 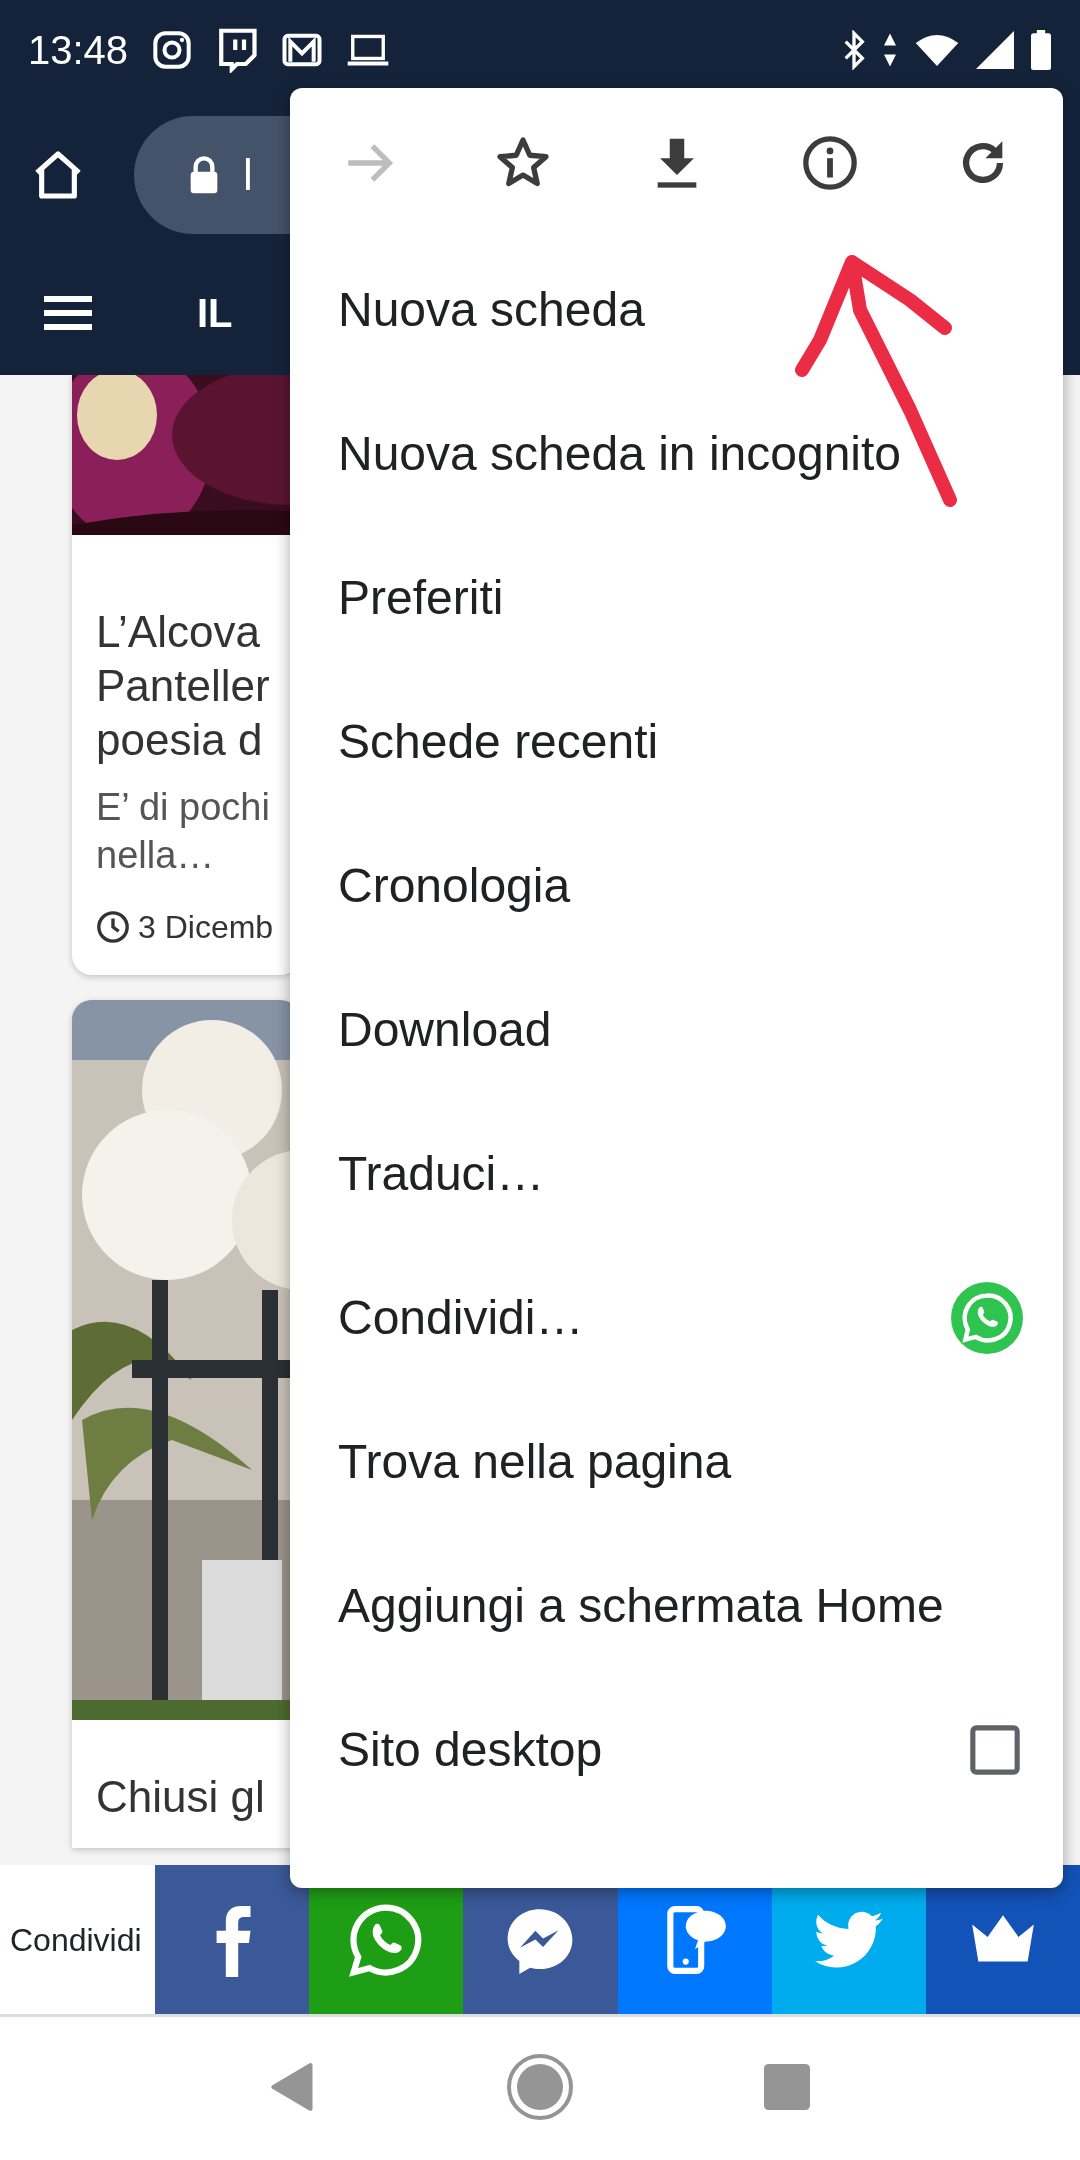 What do you see at coordinates (829, 163) in the screenshot?
I see `info-icon` at bounding box center [829, 163].